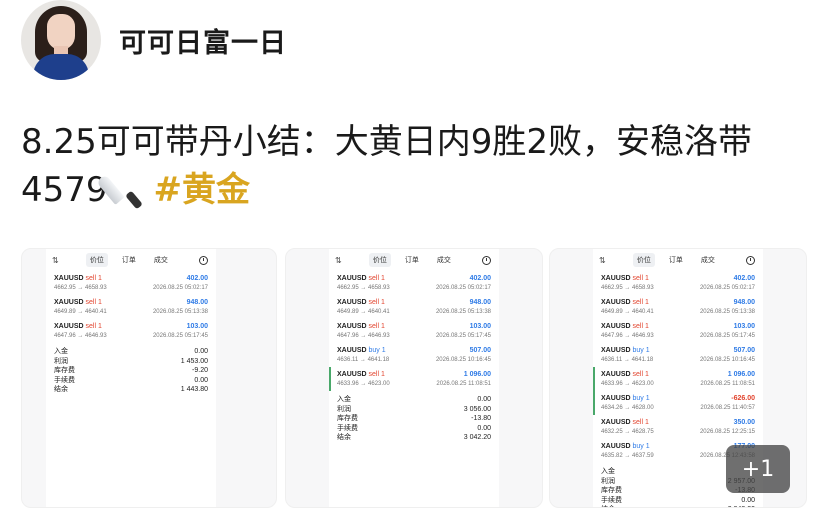 This screenshot has width=828, height=528. What do you see at coordinates (758, 469) in the screenshot?
I see `more-images-overlay: +1` at bounding box center [758, 469].